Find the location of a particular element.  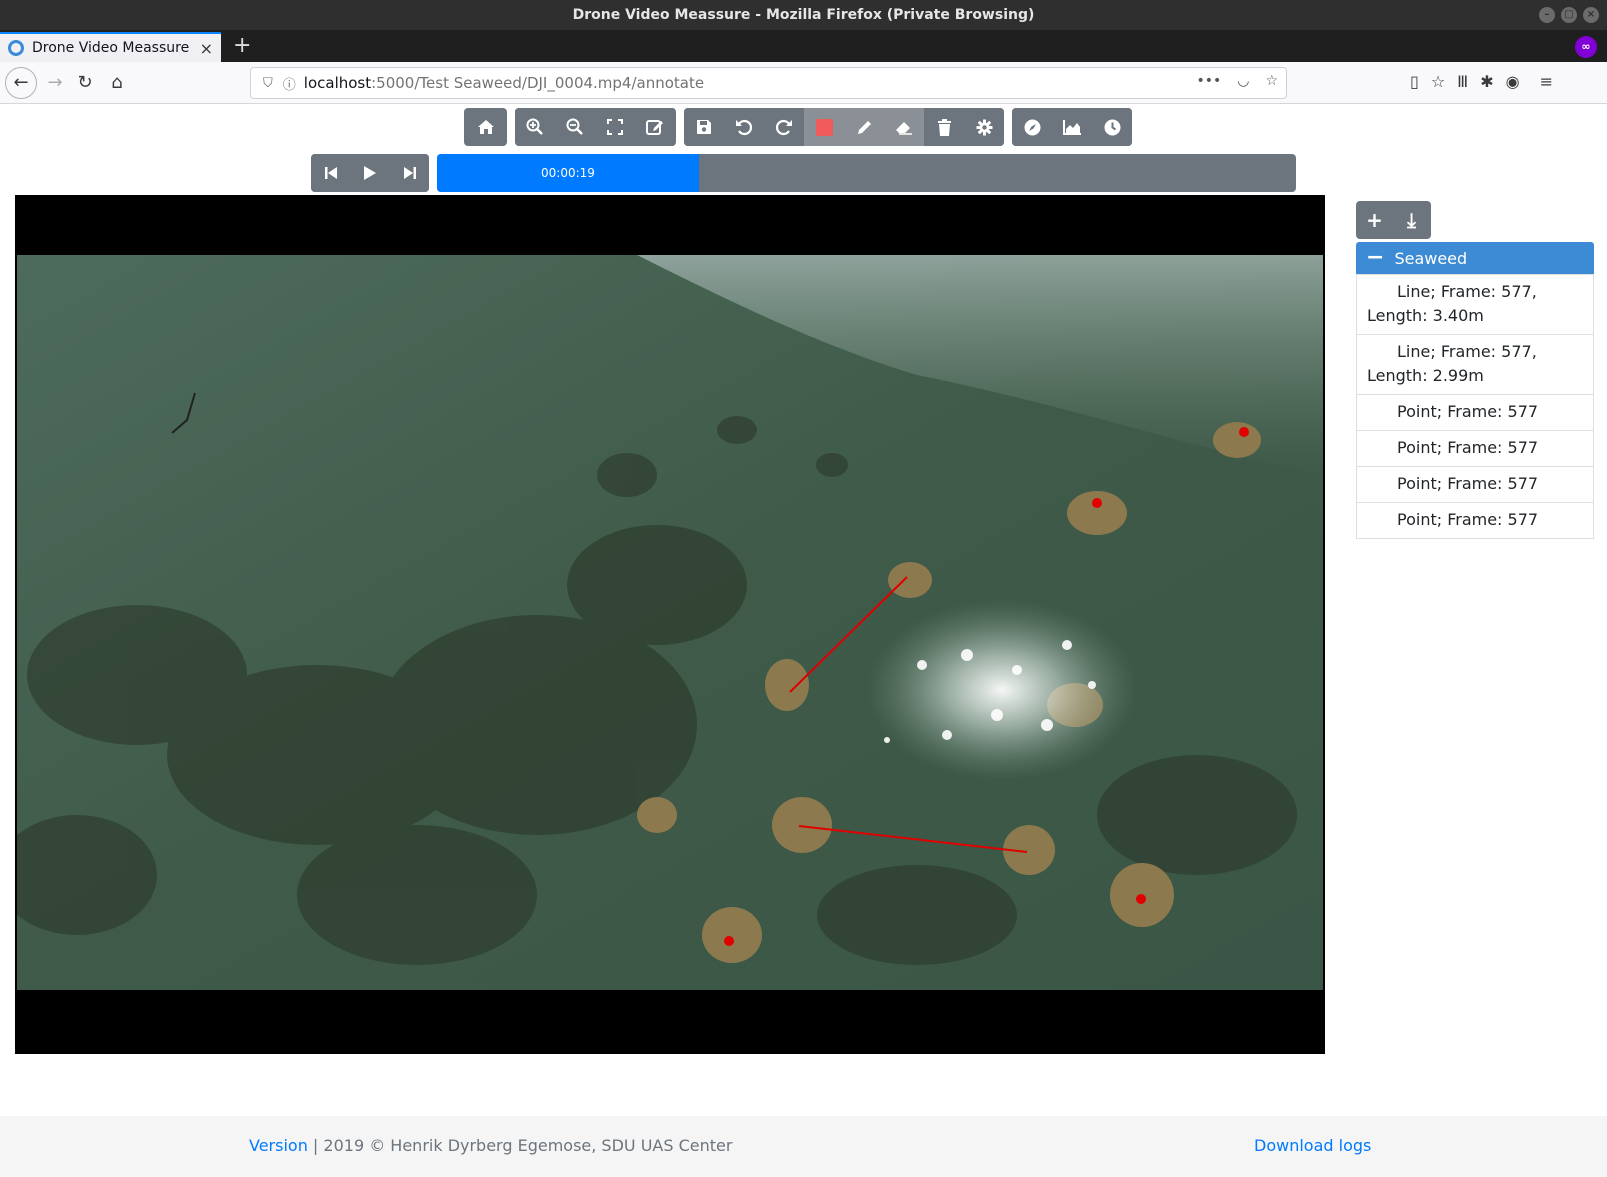

step-back-icon is located at coordinates (330, 173).